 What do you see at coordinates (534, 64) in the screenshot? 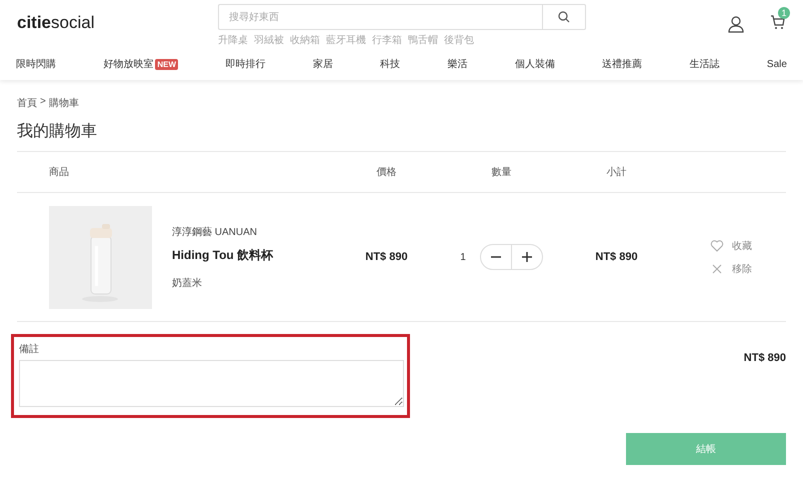
I see `nav-link: 個人裝備` at bounding box center [534, 64].